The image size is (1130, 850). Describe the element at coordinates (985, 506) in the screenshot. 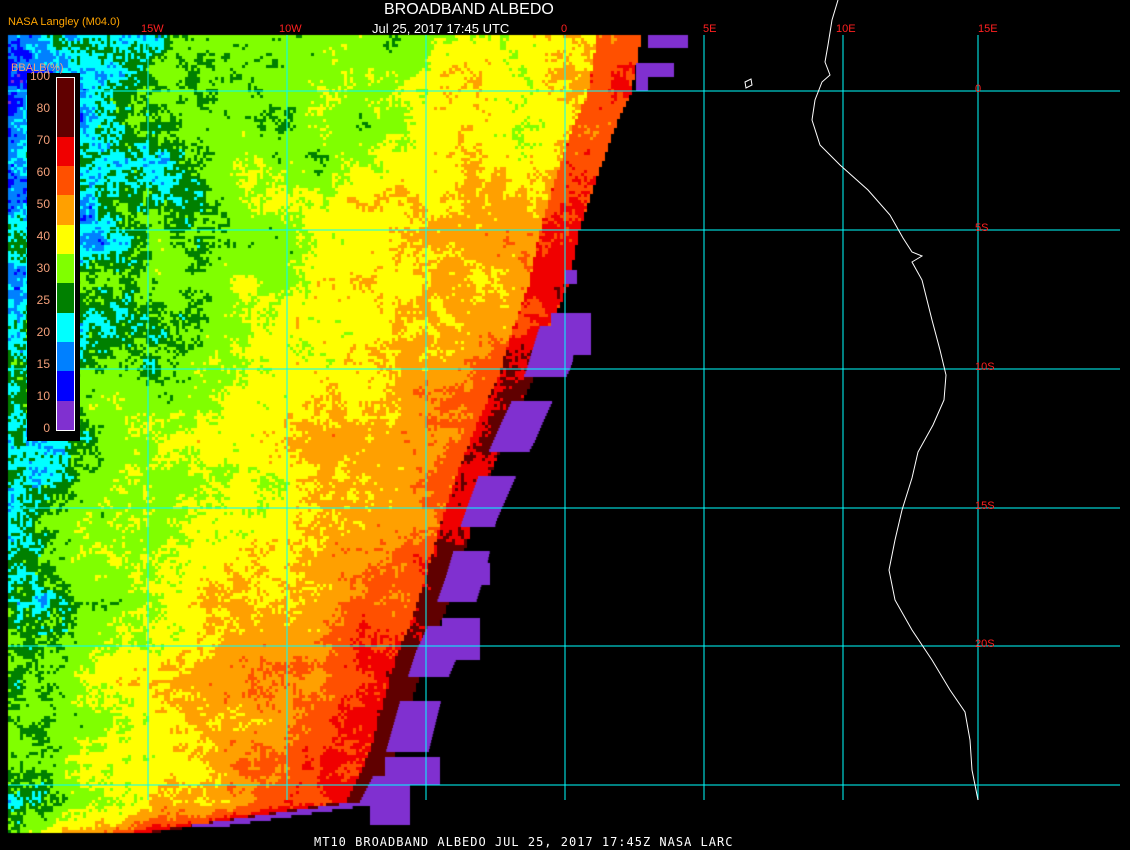

I see `lat-label: 15S` at that location.